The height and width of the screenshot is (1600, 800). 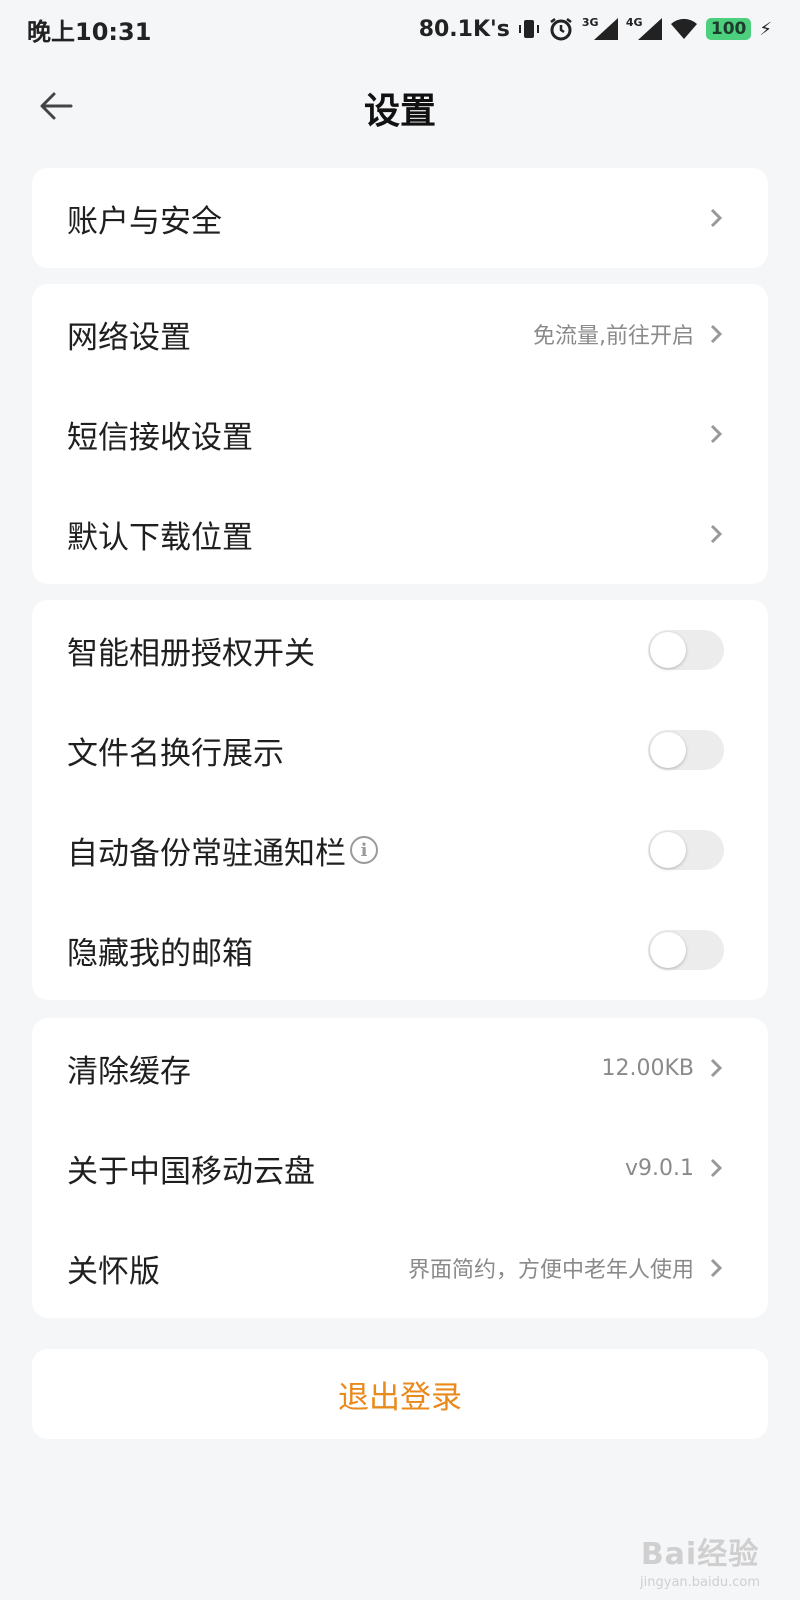 I want to click on backup-notification-toggle, so click(x=686, y=850).